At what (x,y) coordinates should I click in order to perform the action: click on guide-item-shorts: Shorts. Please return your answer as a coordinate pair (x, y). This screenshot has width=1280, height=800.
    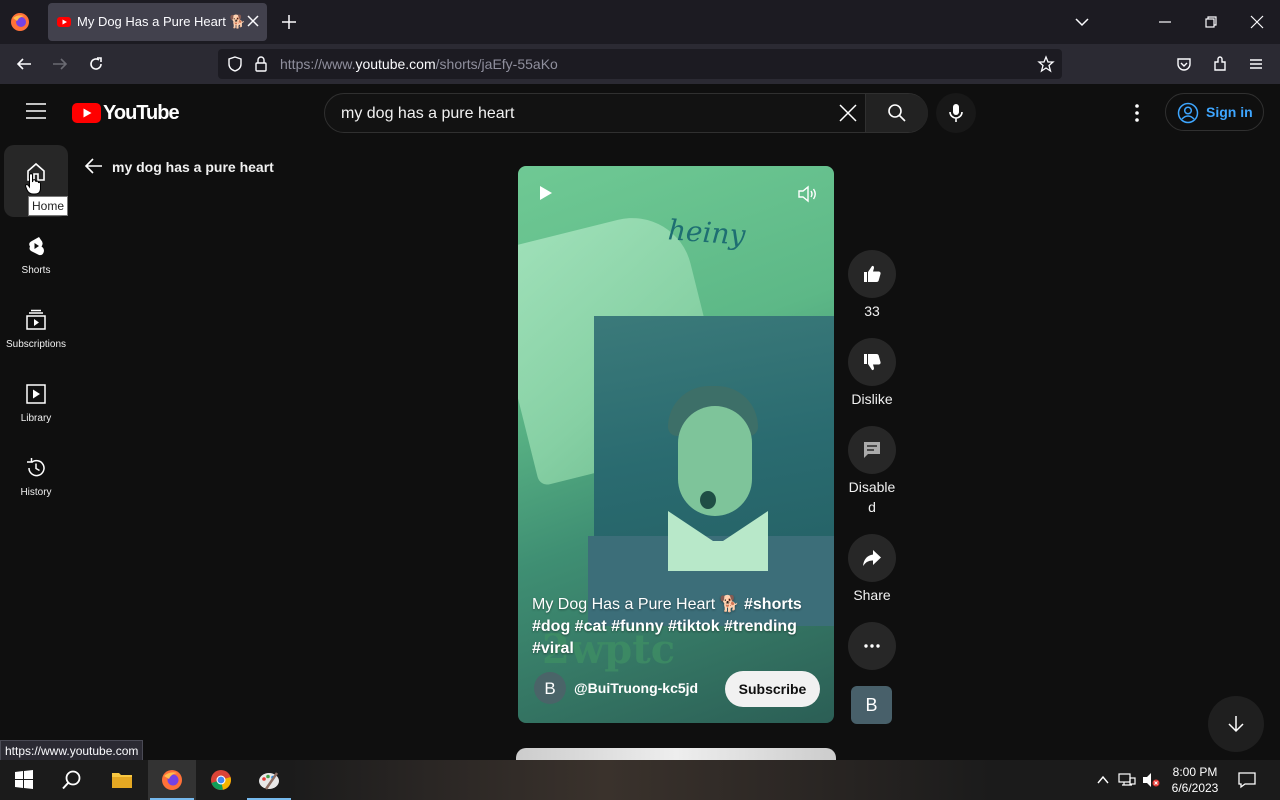
    Looking at the image, I should click on (36, 255).